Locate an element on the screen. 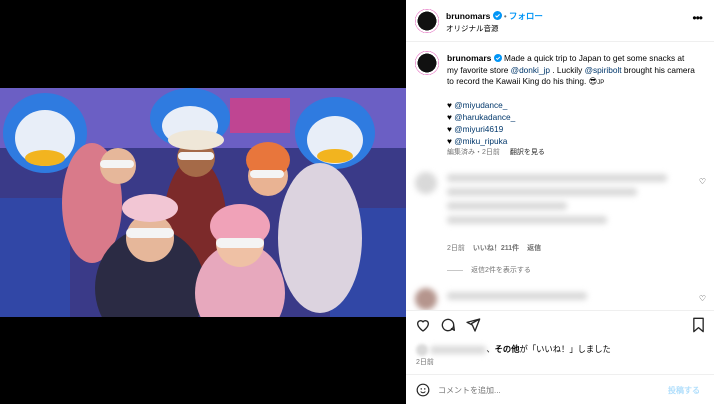 Image resolution: width=714 pixels, height=404 pixels. comment-bar: 投稿する is located at coordinates (560, 389).